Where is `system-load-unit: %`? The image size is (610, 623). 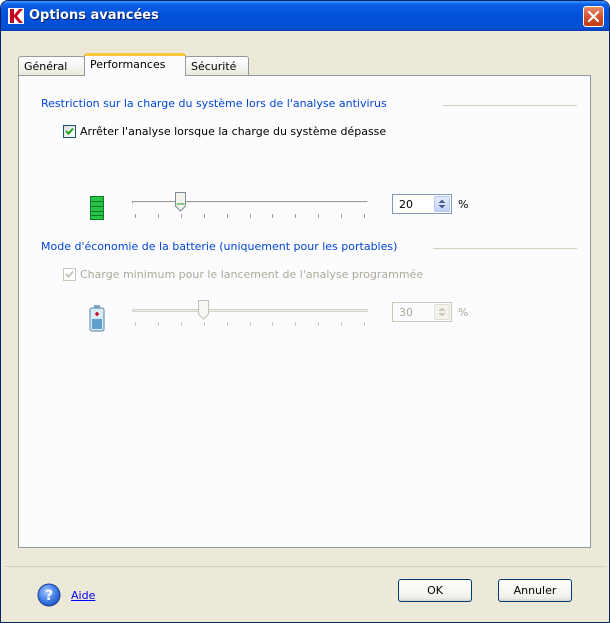 system-load-unit: % is located at coordinates (463, 204).